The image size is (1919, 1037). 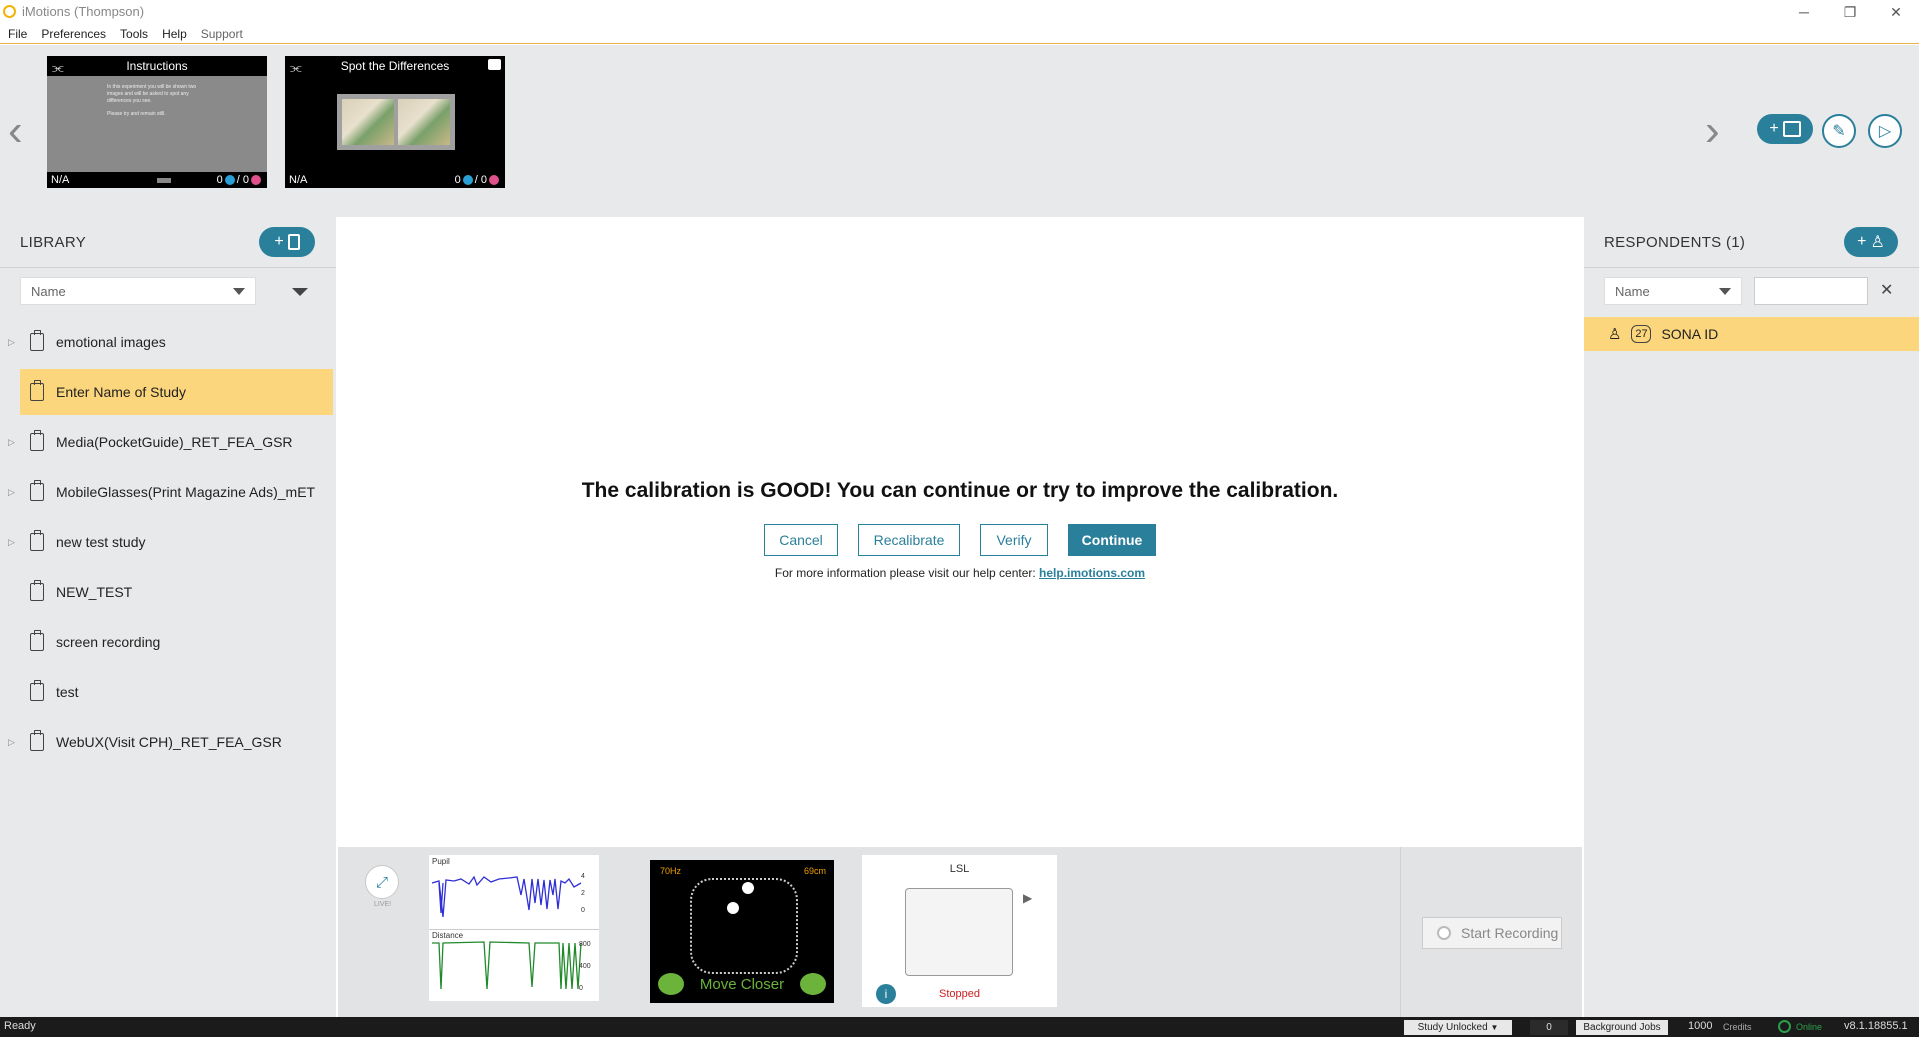 What do you see at coordinates (174, 34) in the screenshot?
I see `menu-help: Help` at bounding box center [174, 34].